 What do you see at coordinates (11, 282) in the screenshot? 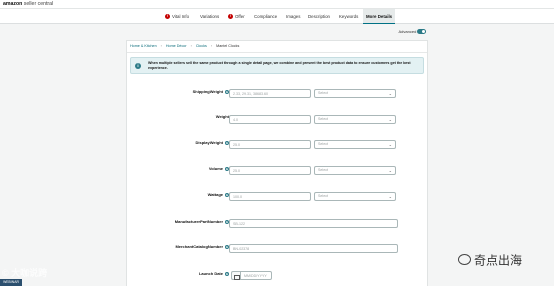
I see `watermark-badge: WEBINAR` at bounding box center [11, 282].